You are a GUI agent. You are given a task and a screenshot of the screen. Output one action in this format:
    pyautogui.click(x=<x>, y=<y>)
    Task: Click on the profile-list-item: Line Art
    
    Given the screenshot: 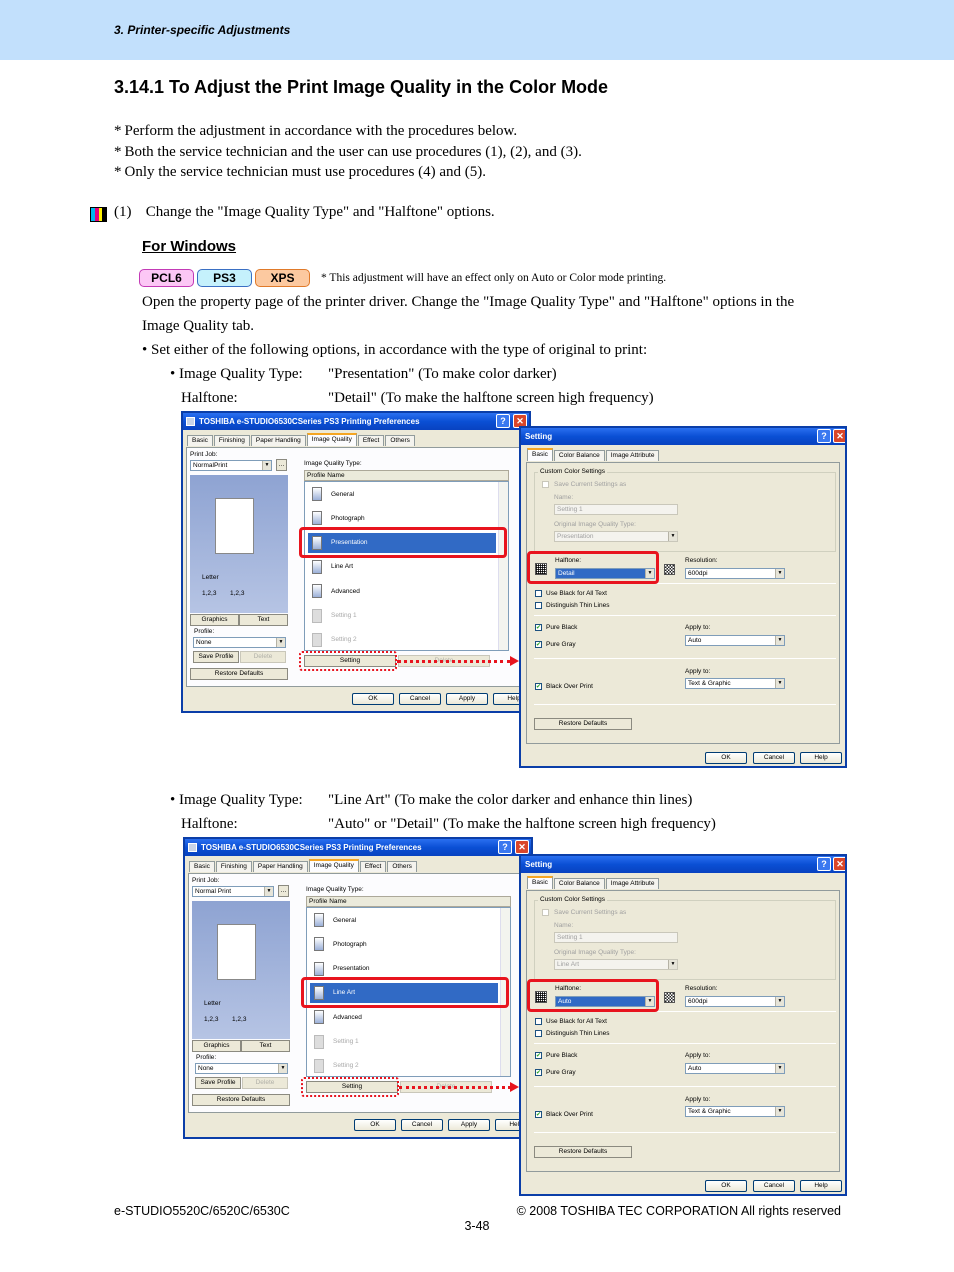 What is the action you would take?
    pyautogui.click(x=402, y=567)
    